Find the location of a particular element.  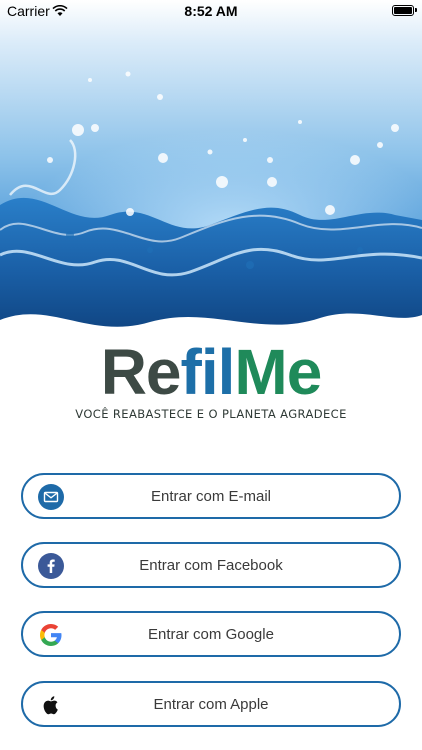

battery-icon is located at coordinates (404, 10).